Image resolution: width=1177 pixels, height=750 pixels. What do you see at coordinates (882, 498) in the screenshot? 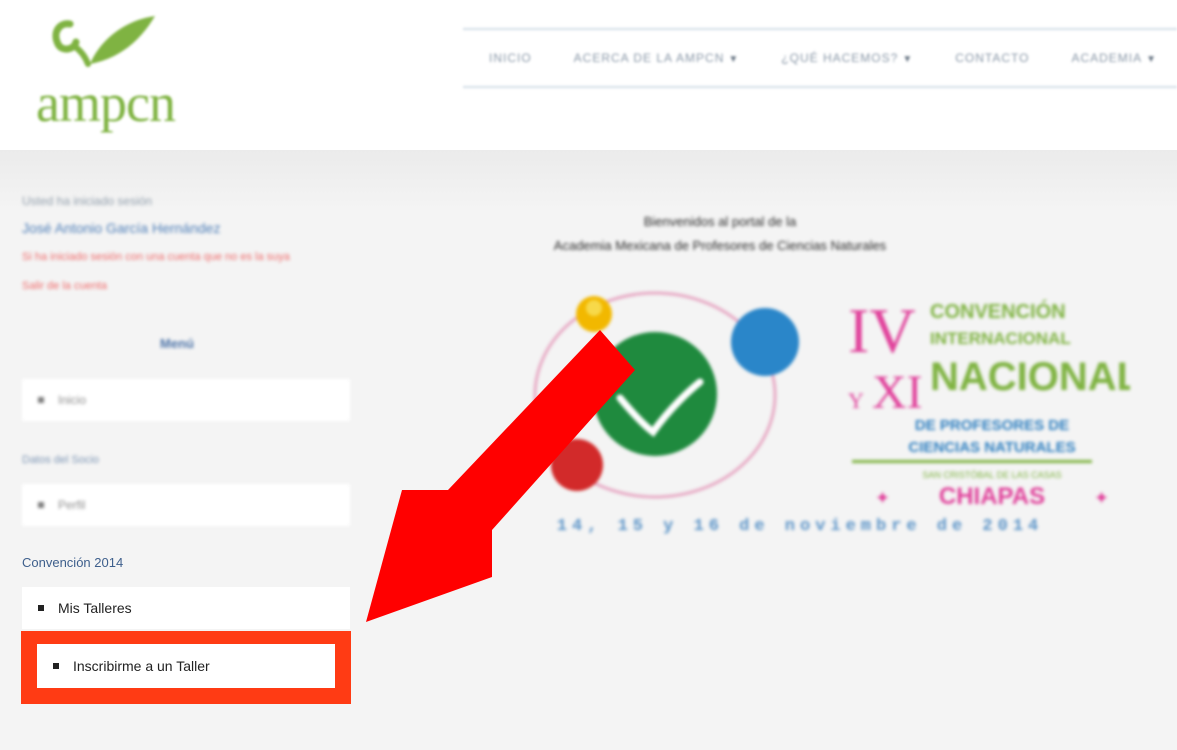
I see `banner-ornament-left: ✦` at bounding box center [882, 498].